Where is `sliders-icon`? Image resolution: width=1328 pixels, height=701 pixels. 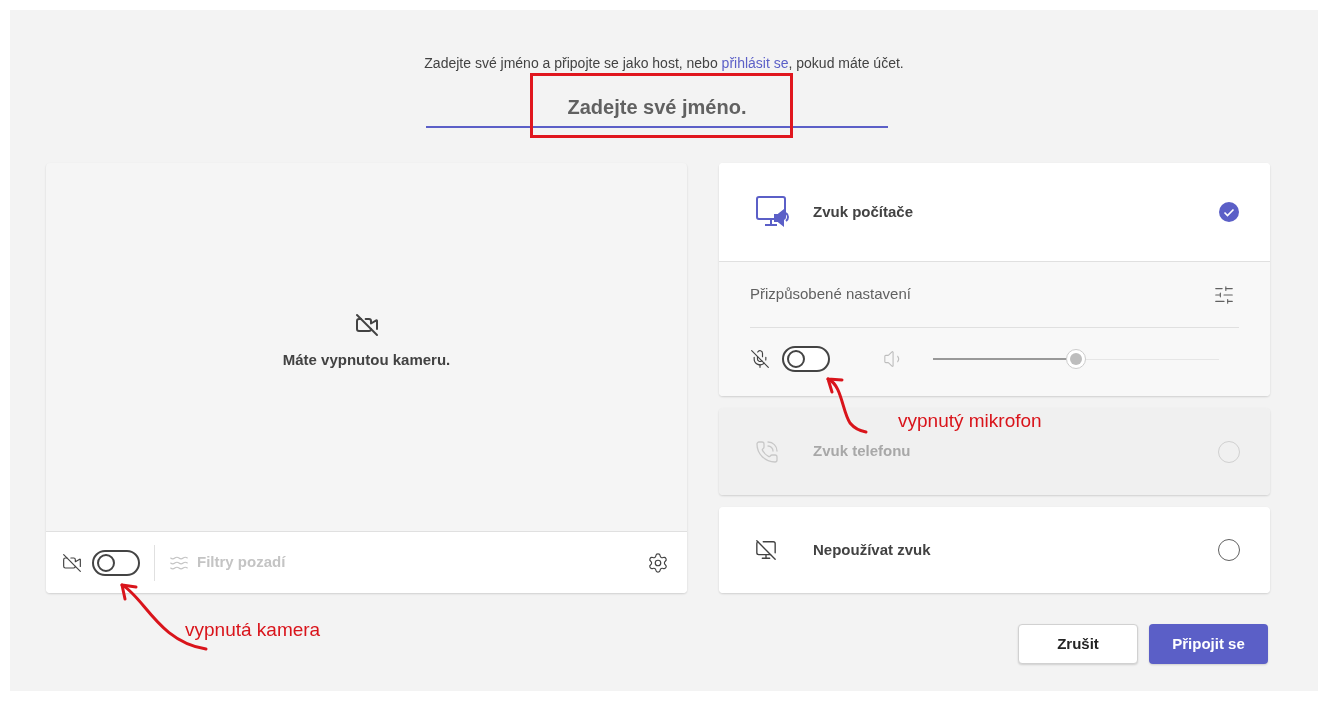
sliders-icon is located at coordinates (1224, 294).